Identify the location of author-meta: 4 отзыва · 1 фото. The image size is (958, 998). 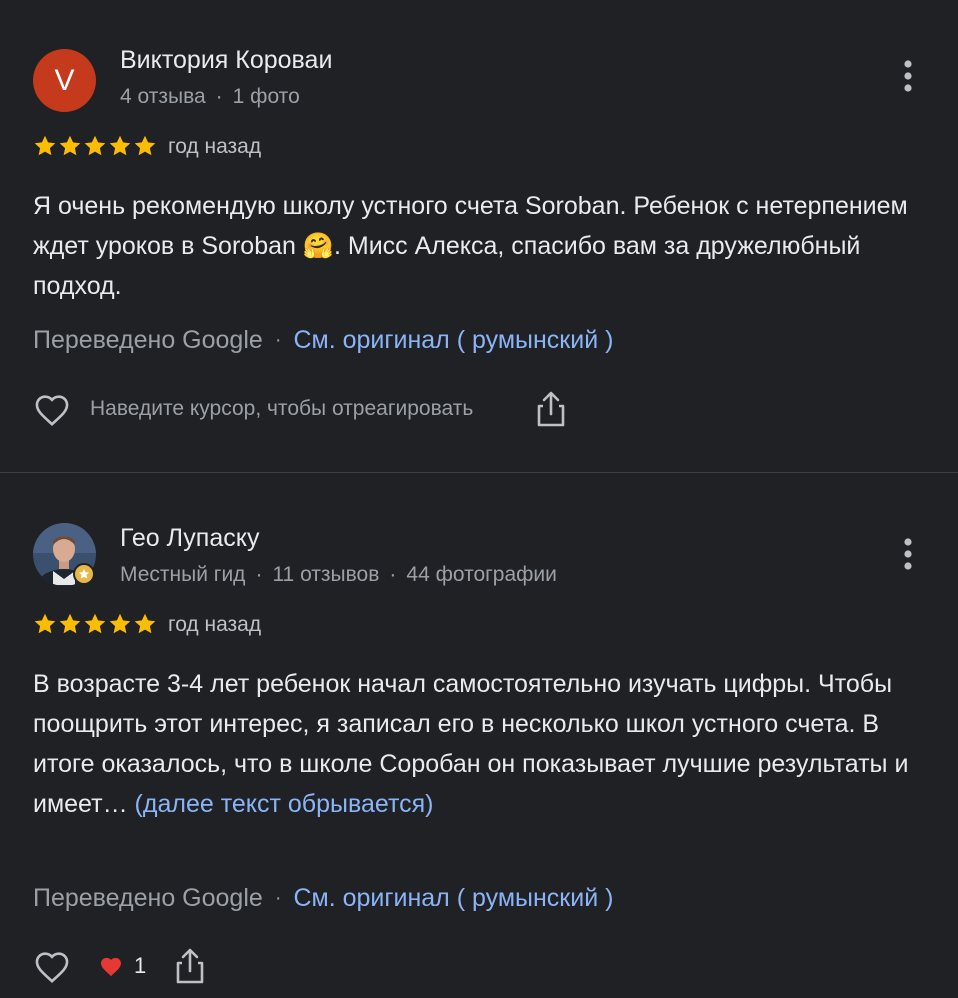
(210, 97).